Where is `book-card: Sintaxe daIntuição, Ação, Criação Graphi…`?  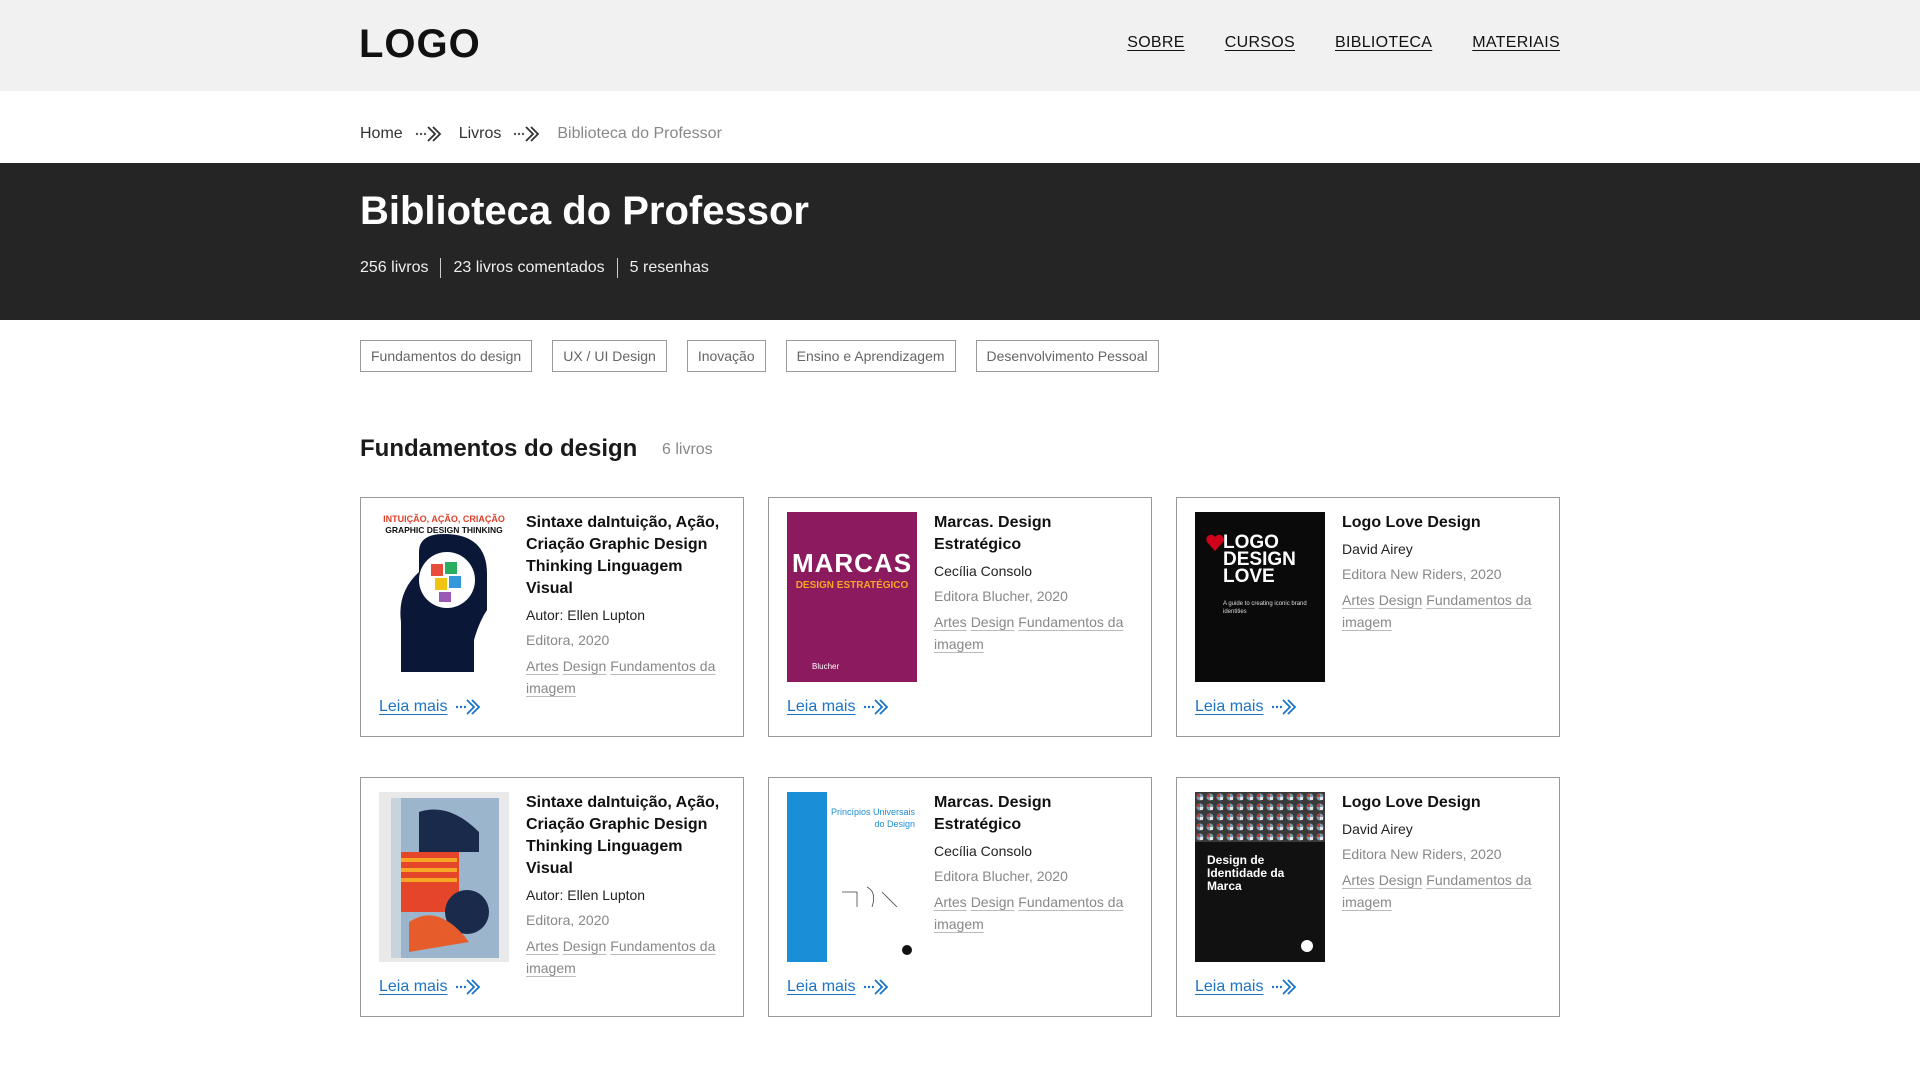
book-card: Sintaxe daIntuição, Ação, Criação Graphi… is located at coordinates (552, 897).